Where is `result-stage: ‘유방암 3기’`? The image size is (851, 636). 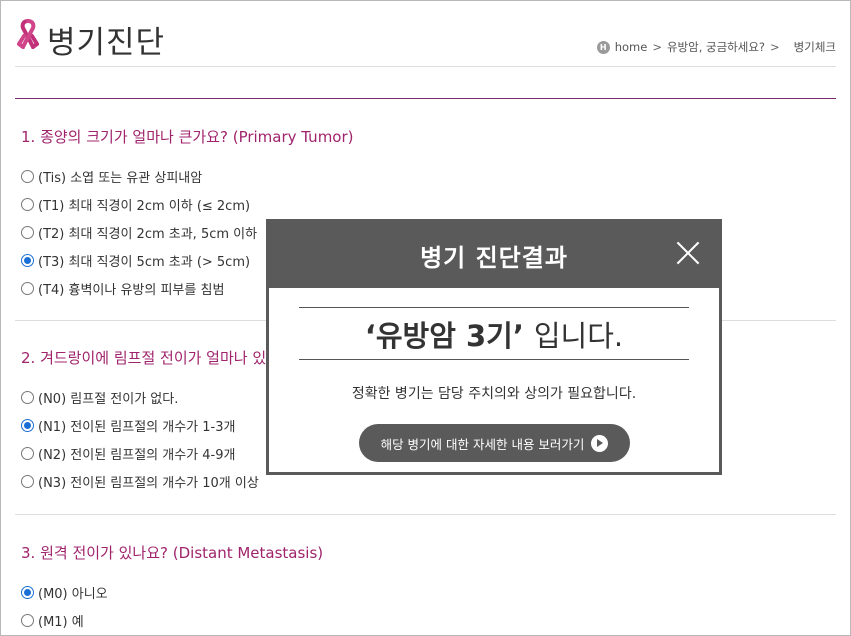 result-stage: ‘유방암 3기’ is located at coordinates (444, 335).